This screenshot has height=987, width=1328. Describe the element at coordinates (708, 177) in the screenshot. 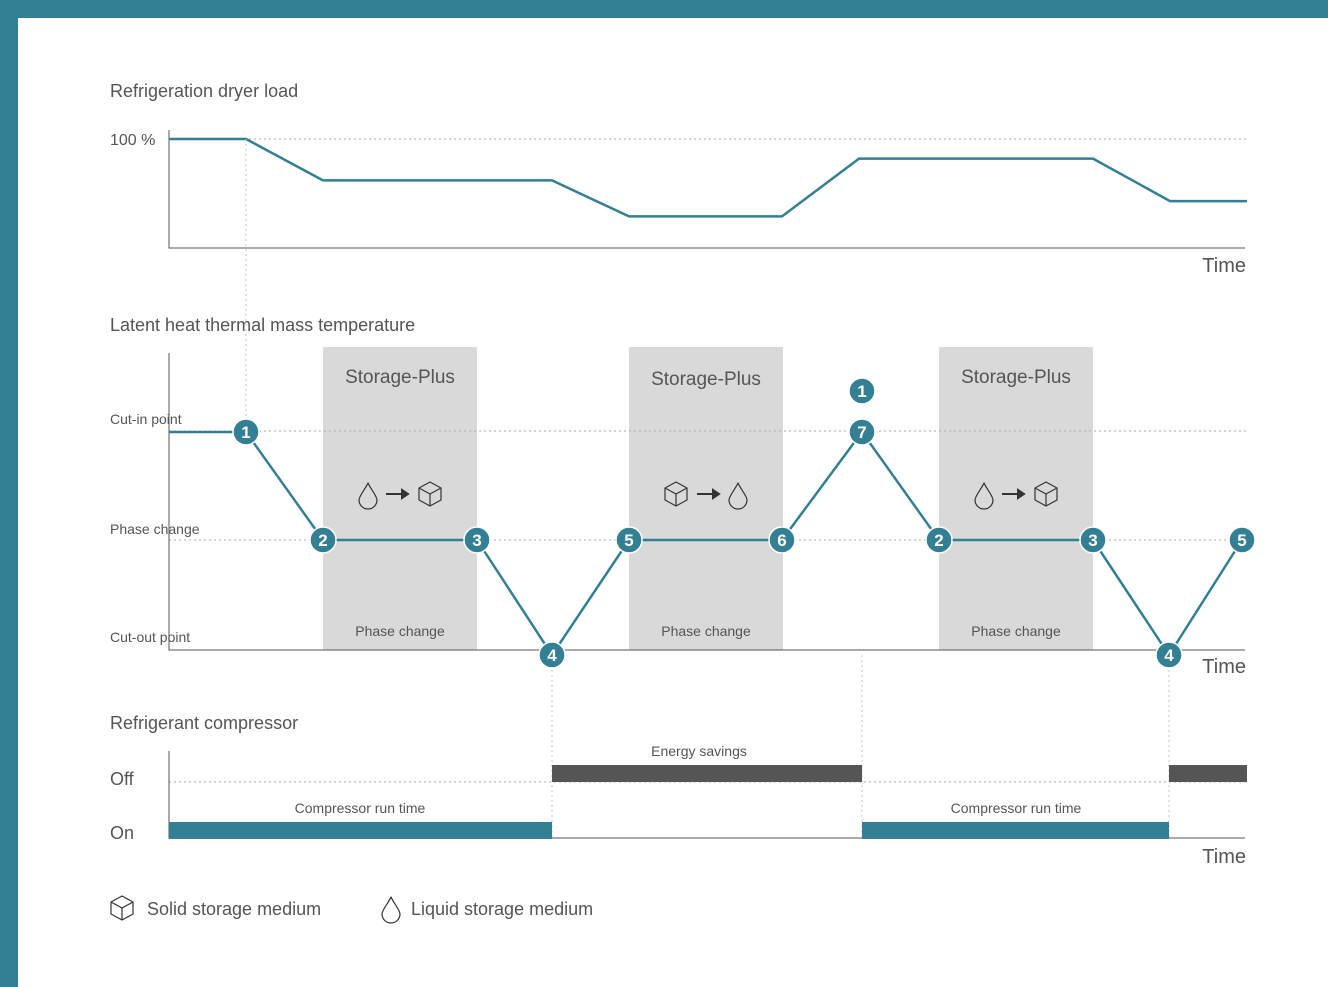

I see `load-series-line` at that location.